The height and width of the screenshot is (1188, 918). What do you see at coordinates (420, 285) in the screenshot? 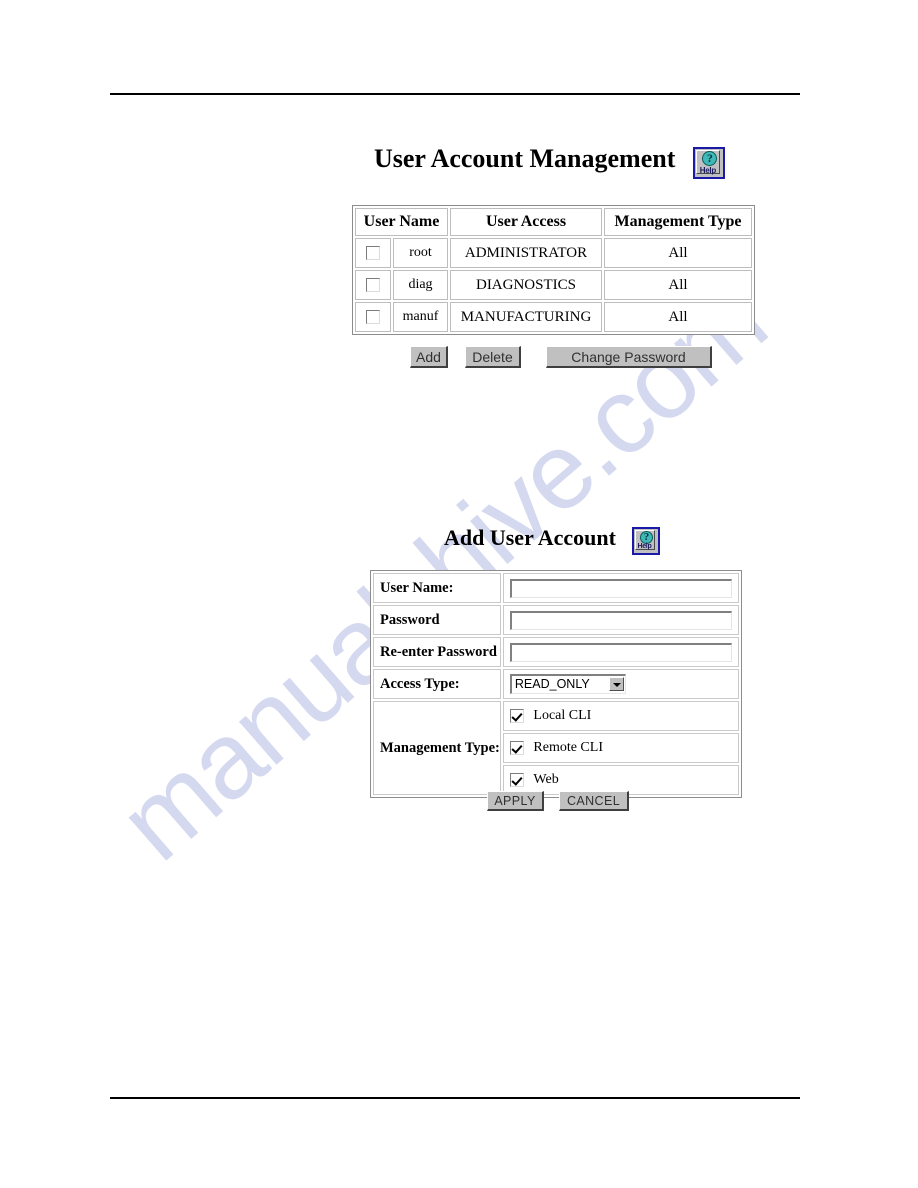
I see `cell-user-name: diag` at bounding box center [420, 285].